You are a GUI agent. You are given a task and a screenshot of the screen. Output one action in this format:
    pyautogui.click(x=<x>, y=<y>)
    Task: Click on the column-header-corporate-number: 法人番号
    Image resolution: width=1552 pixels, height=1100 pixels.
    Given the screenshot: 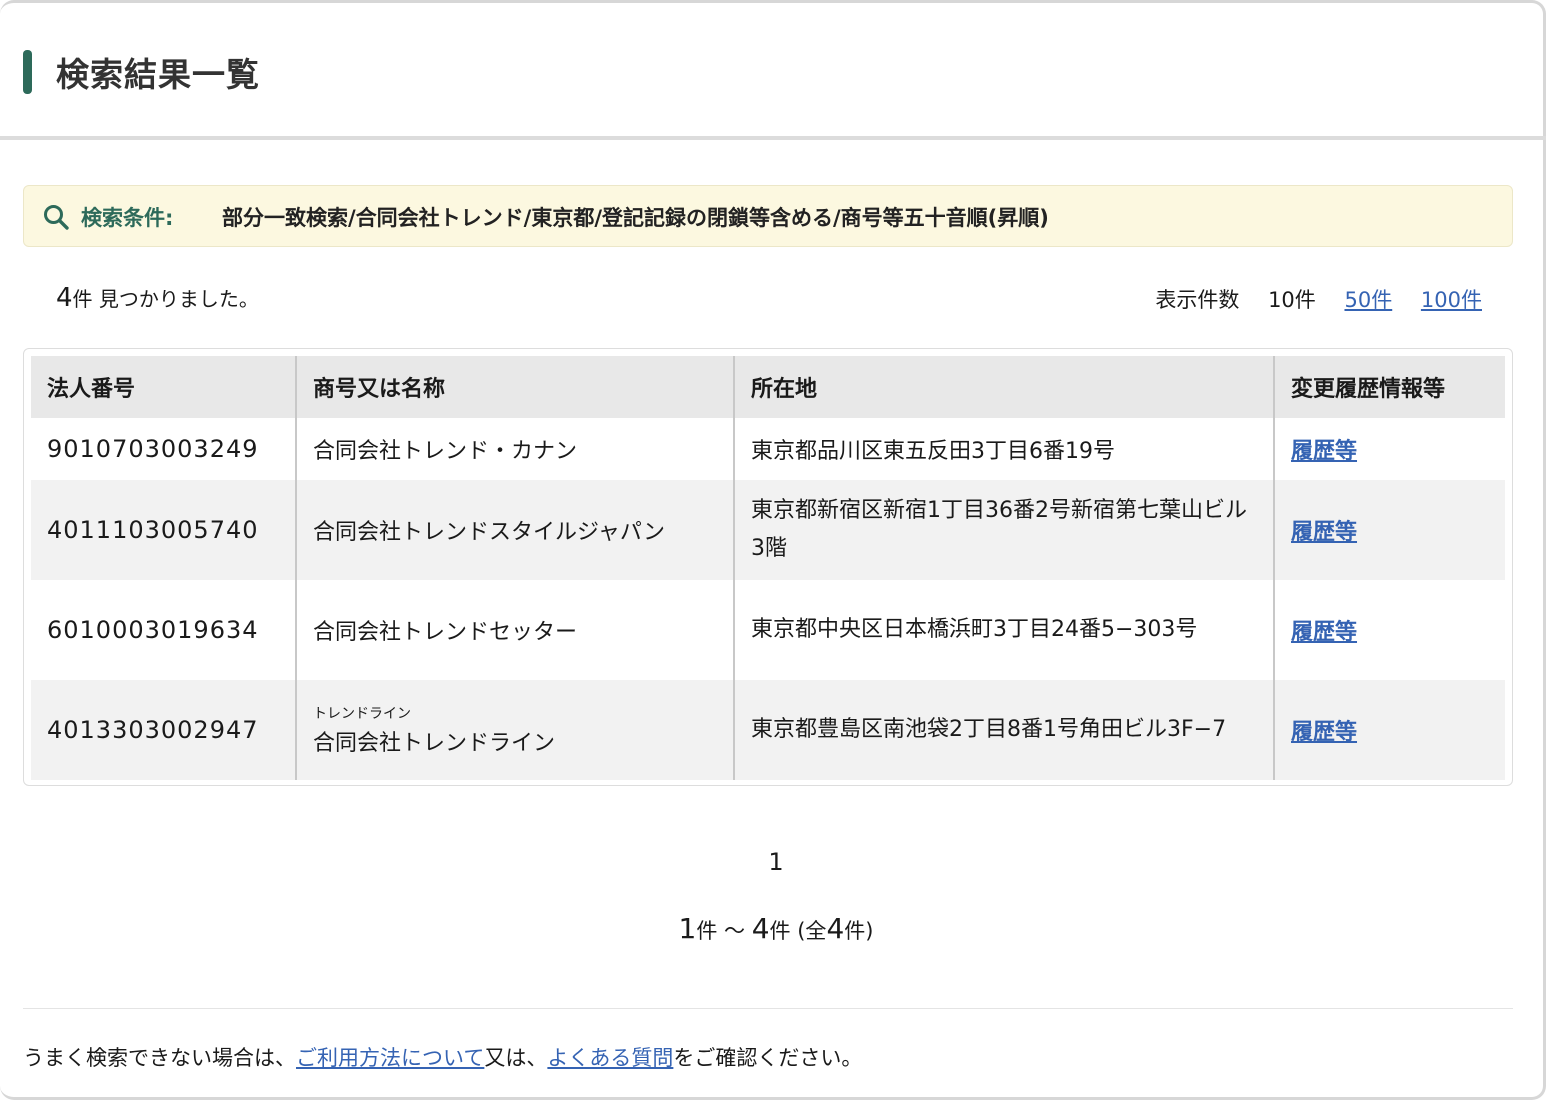 What is the action you would take?
    pyautogui.click(x=163, y=387)
    